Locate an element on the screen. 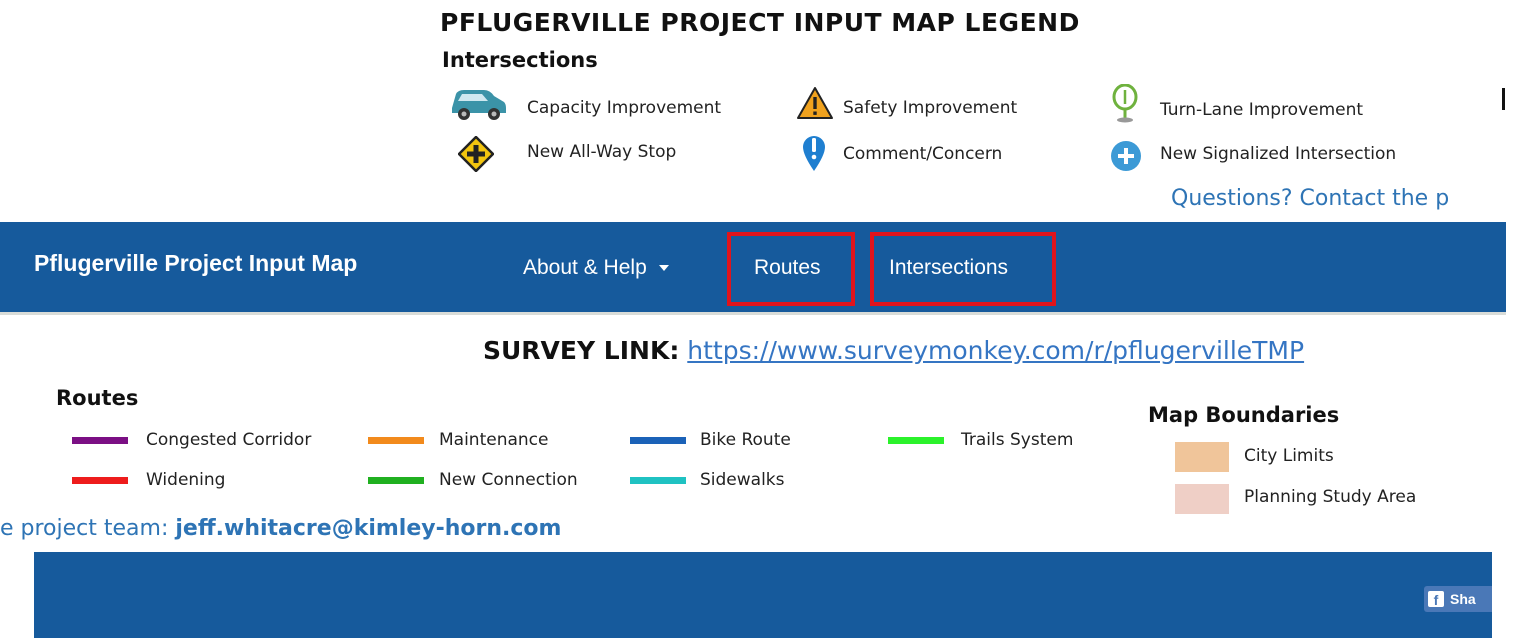 The width and height of the screenshot is (1524, 638). exclamation-pin-icon is located at coordinates (814, 153).